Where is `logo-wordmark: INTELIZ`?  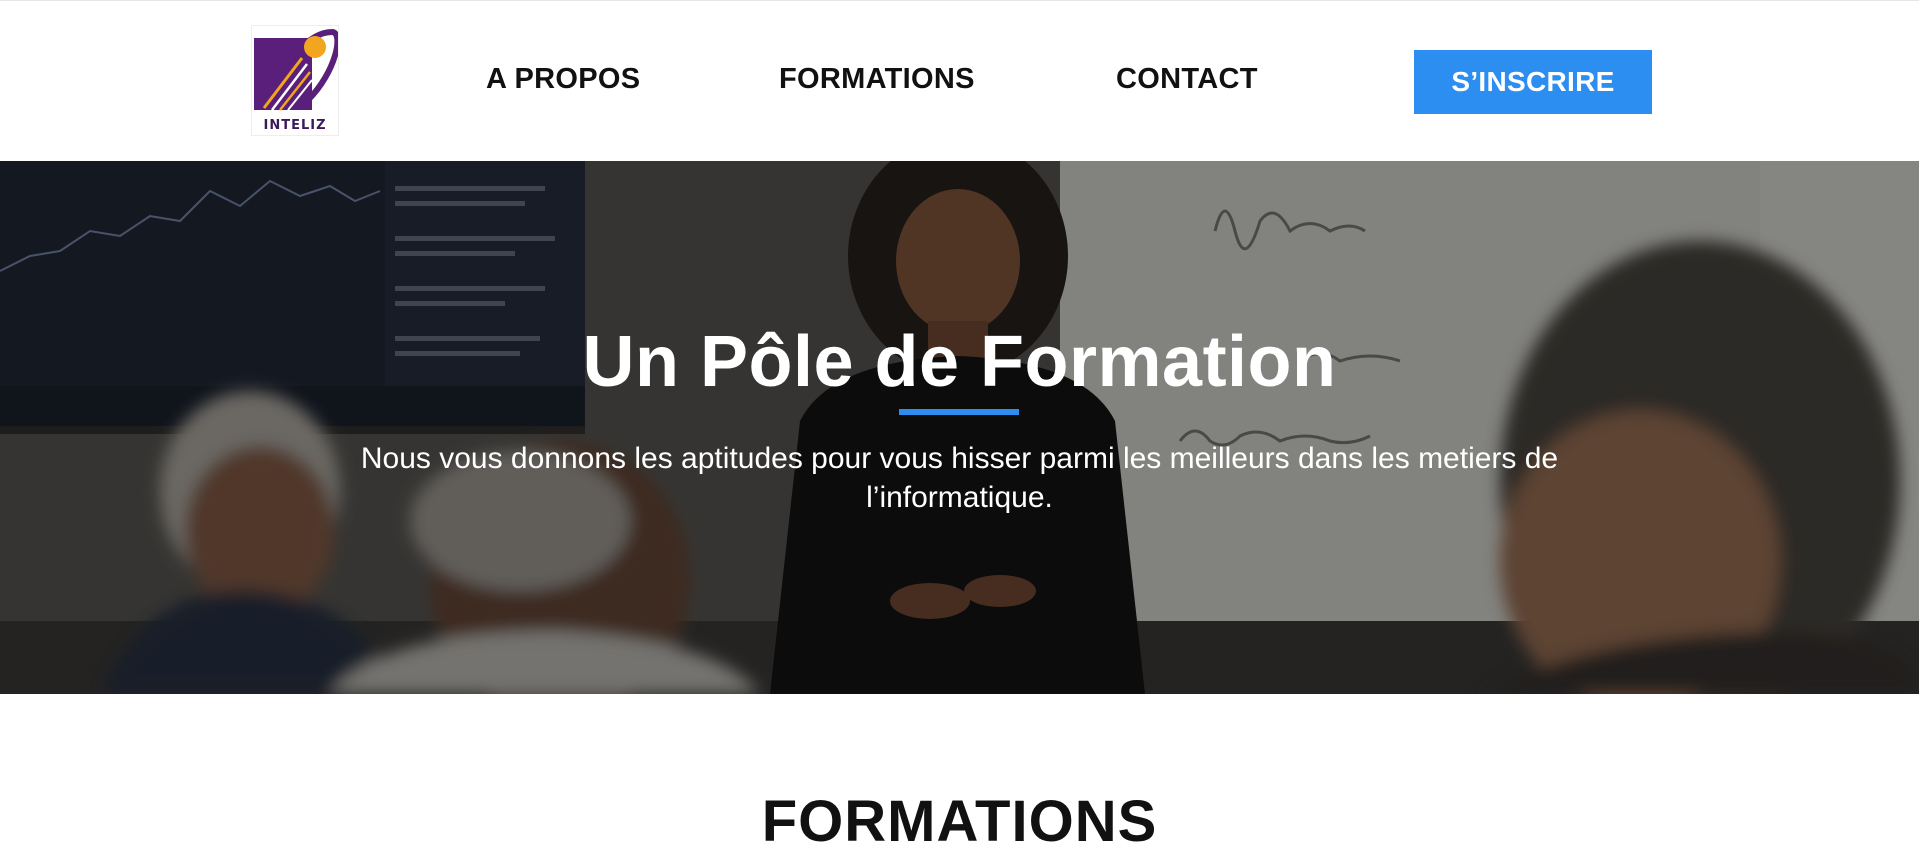 logo-wordmark: INTELIZ is located at coordinates (295, 125).